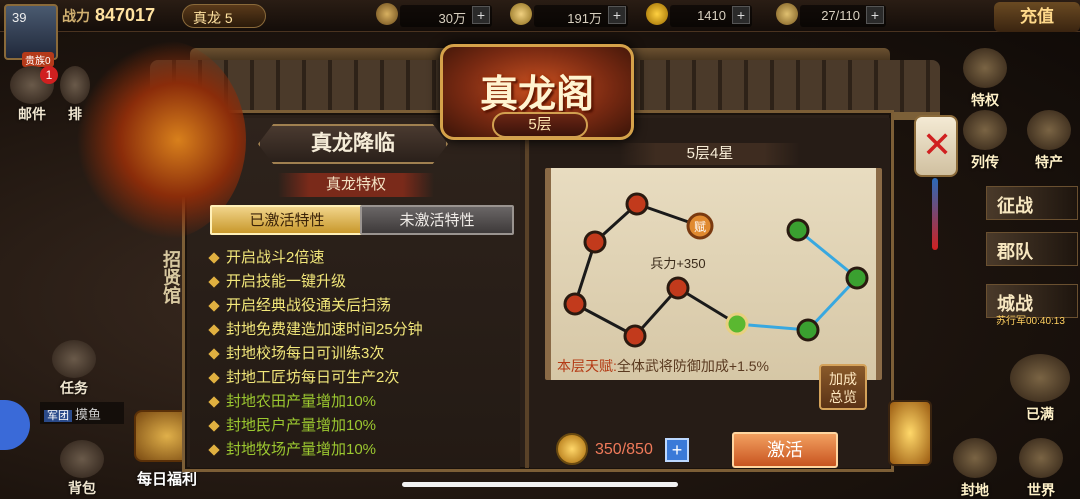 This screenshot has width=1080, height=499. I want to click on add-stamina-button: +, so click(875, 15).